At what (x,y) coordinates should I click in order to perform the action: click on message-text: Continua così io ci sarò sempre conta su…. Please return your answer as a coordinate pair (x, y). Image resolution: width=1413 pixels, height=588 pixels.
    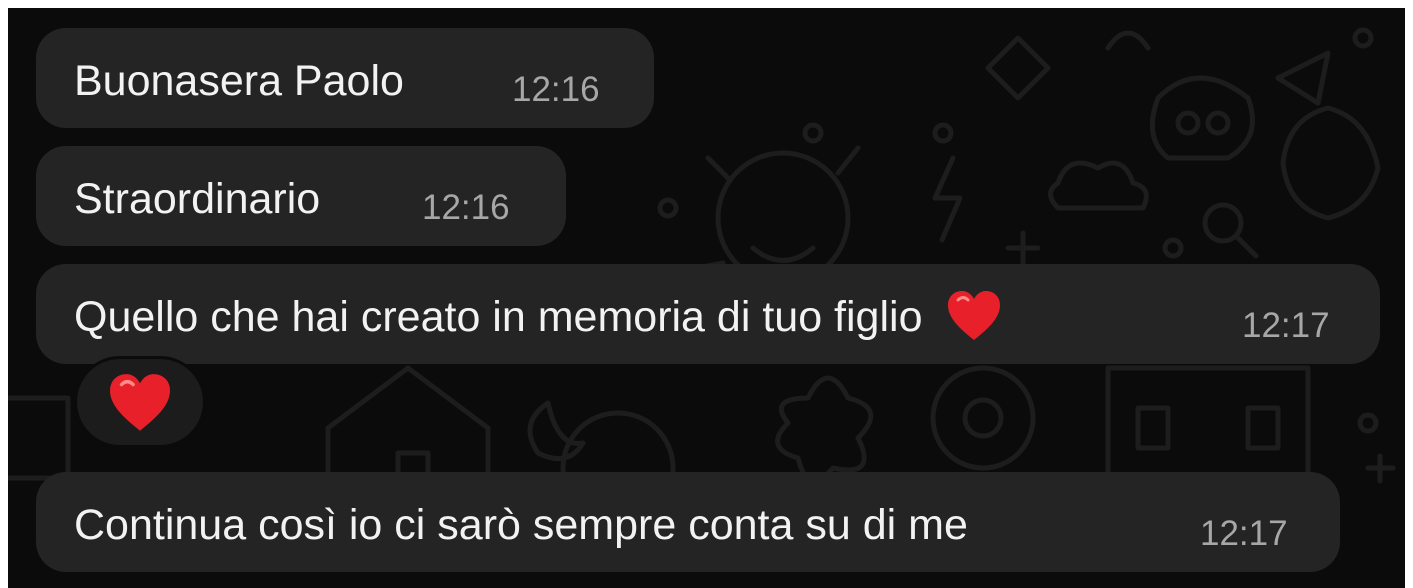
    Looking at the image, I should click on (521, 525).